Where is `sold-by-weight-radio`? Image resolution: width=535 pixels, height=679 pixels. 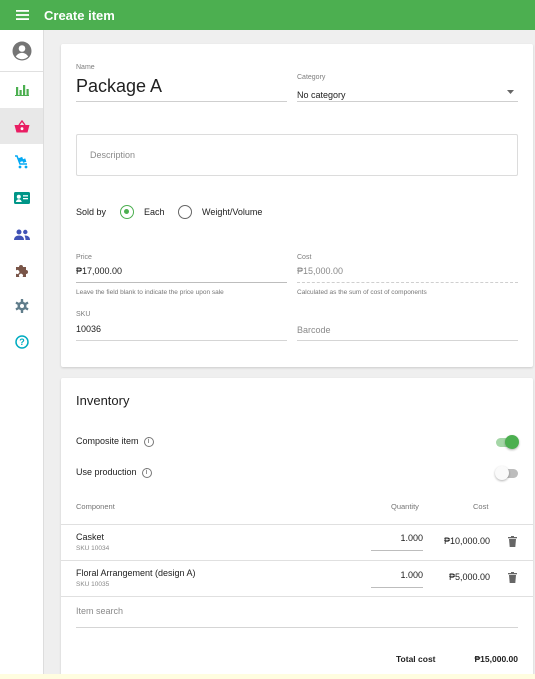 sold-by-weight-radio is located at coordinates (185, 212).